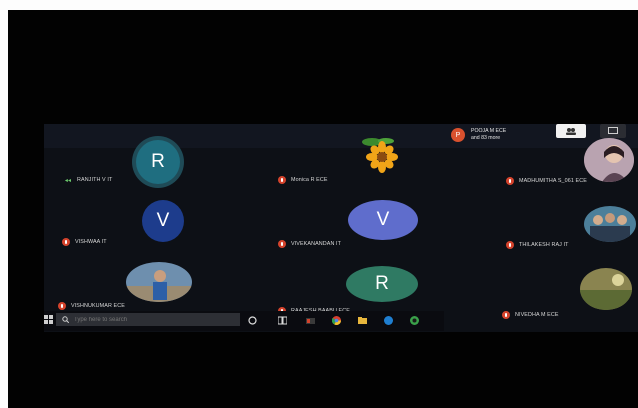 The height and width of the screenshot is (408, 638). I want to click on participant-tile-label: ◂◂ RANJITH V IT, so click(88, 180).